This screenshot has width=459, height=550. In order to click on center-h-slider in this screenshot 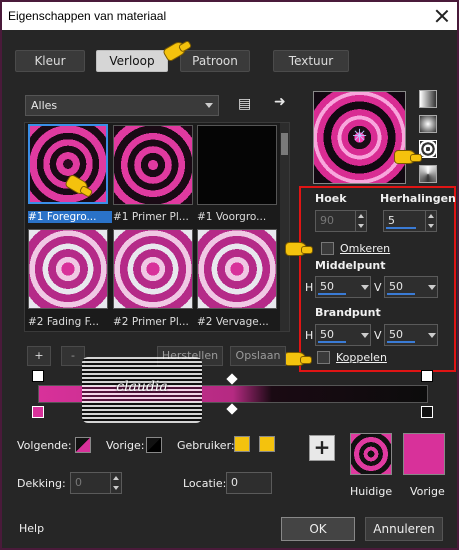, I will do `click(332, 294)`.